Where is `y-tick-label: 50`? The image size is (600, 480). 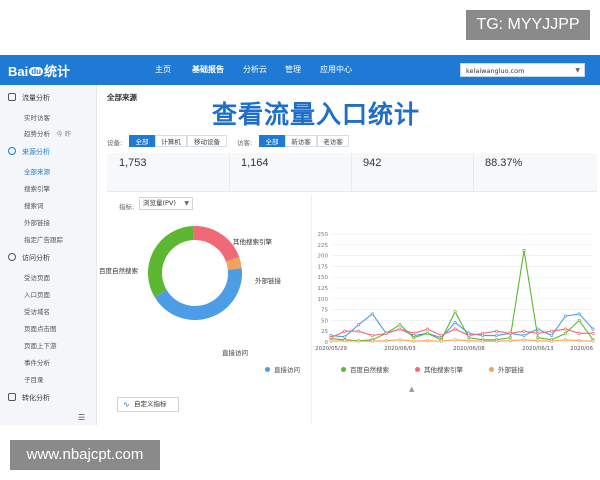 y-tick-label: 50 is located at coordinates (324, 321).